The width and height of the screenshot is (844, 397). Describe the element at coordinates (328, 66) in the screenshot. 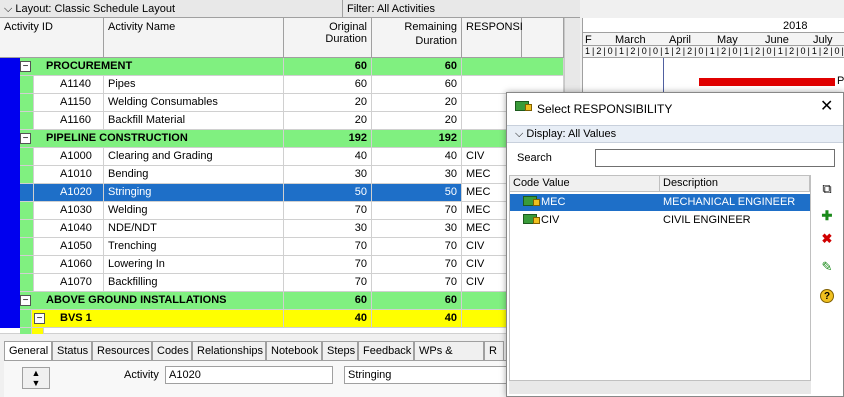

I see `original-duration-cell: 60` at that location.